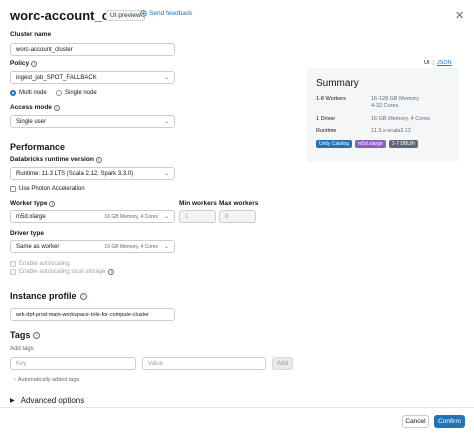  I want to click on auto-tags-toggle: › Automatically added tags, so click(46, 380).